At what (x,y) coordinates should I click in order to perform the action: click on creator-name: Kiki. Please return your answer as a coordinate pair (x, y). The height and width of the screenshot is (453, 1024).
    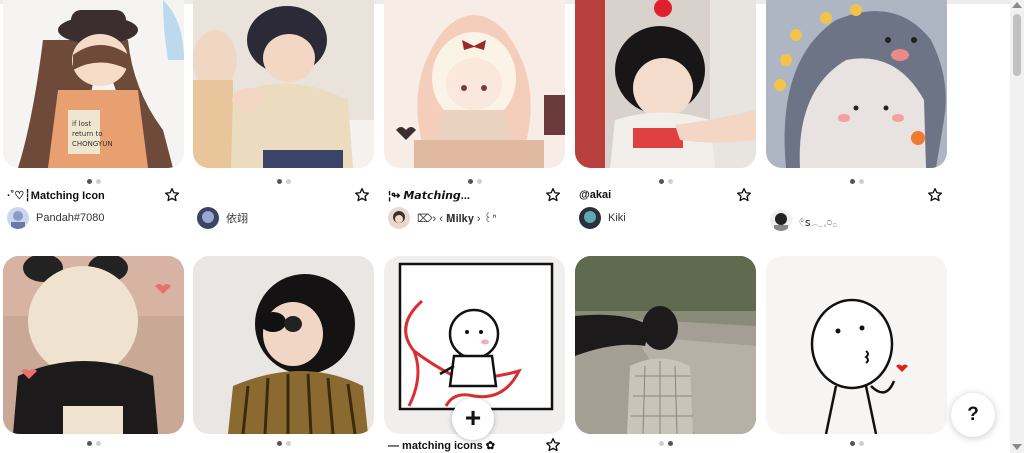
    Looking at the image, I should click on (617, 218).